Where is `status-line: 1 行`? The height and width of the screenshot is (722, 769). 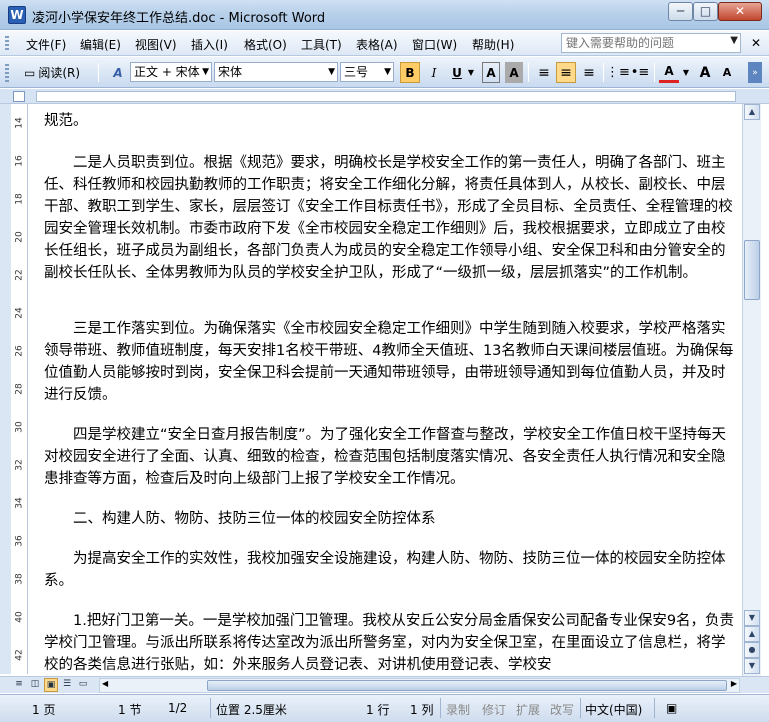
status-line: 1 行 is located at coordinates (377, 709).